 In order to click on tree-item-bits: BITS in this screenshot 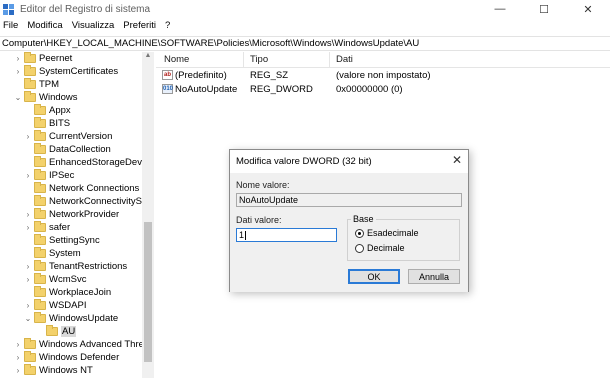, I will do `click(47, 123)`.